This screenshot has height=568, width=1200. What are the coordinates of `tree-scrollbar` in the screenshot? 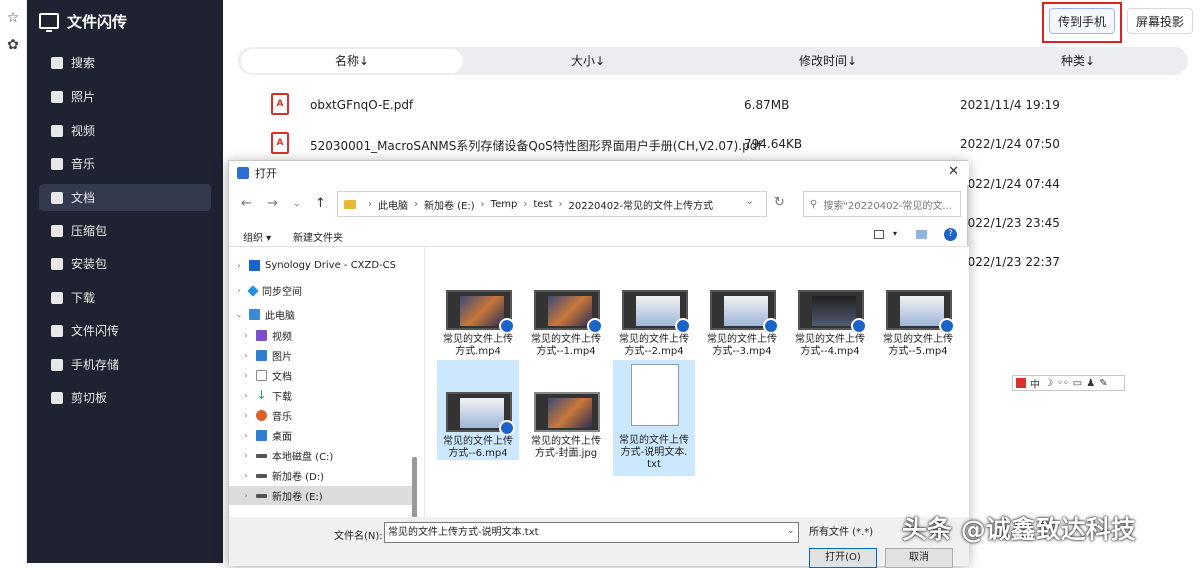 It's located at (414, 487).